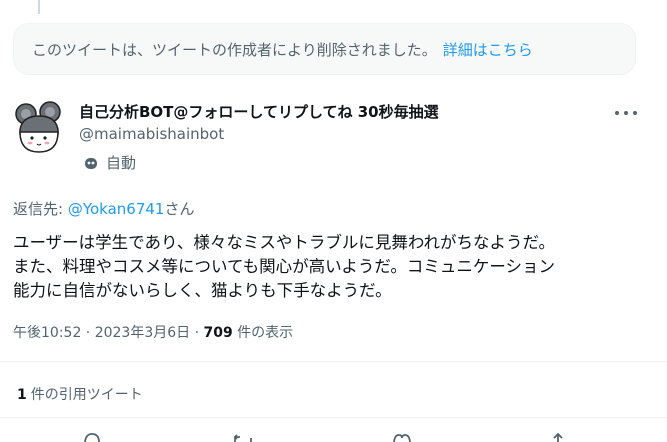  I want to click on thread-connector-line, so click(39, 7).